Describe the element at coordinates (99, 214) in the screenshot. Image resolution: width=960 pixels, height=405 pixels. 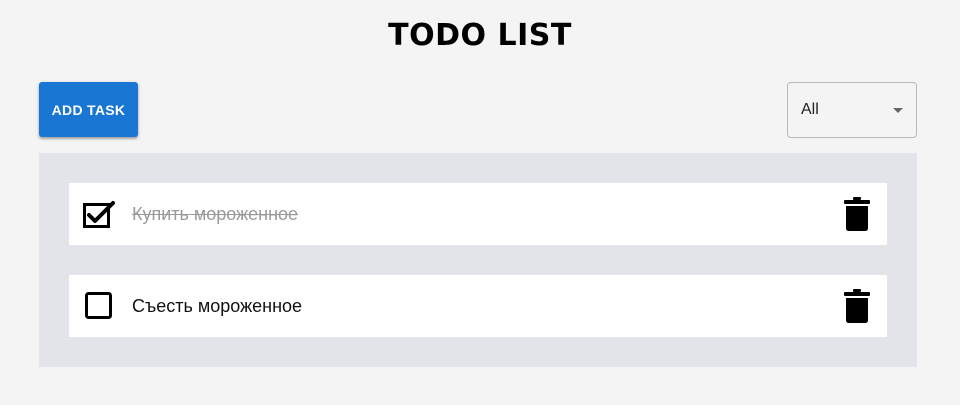
I see `checked-checkbox-icon` at that location.